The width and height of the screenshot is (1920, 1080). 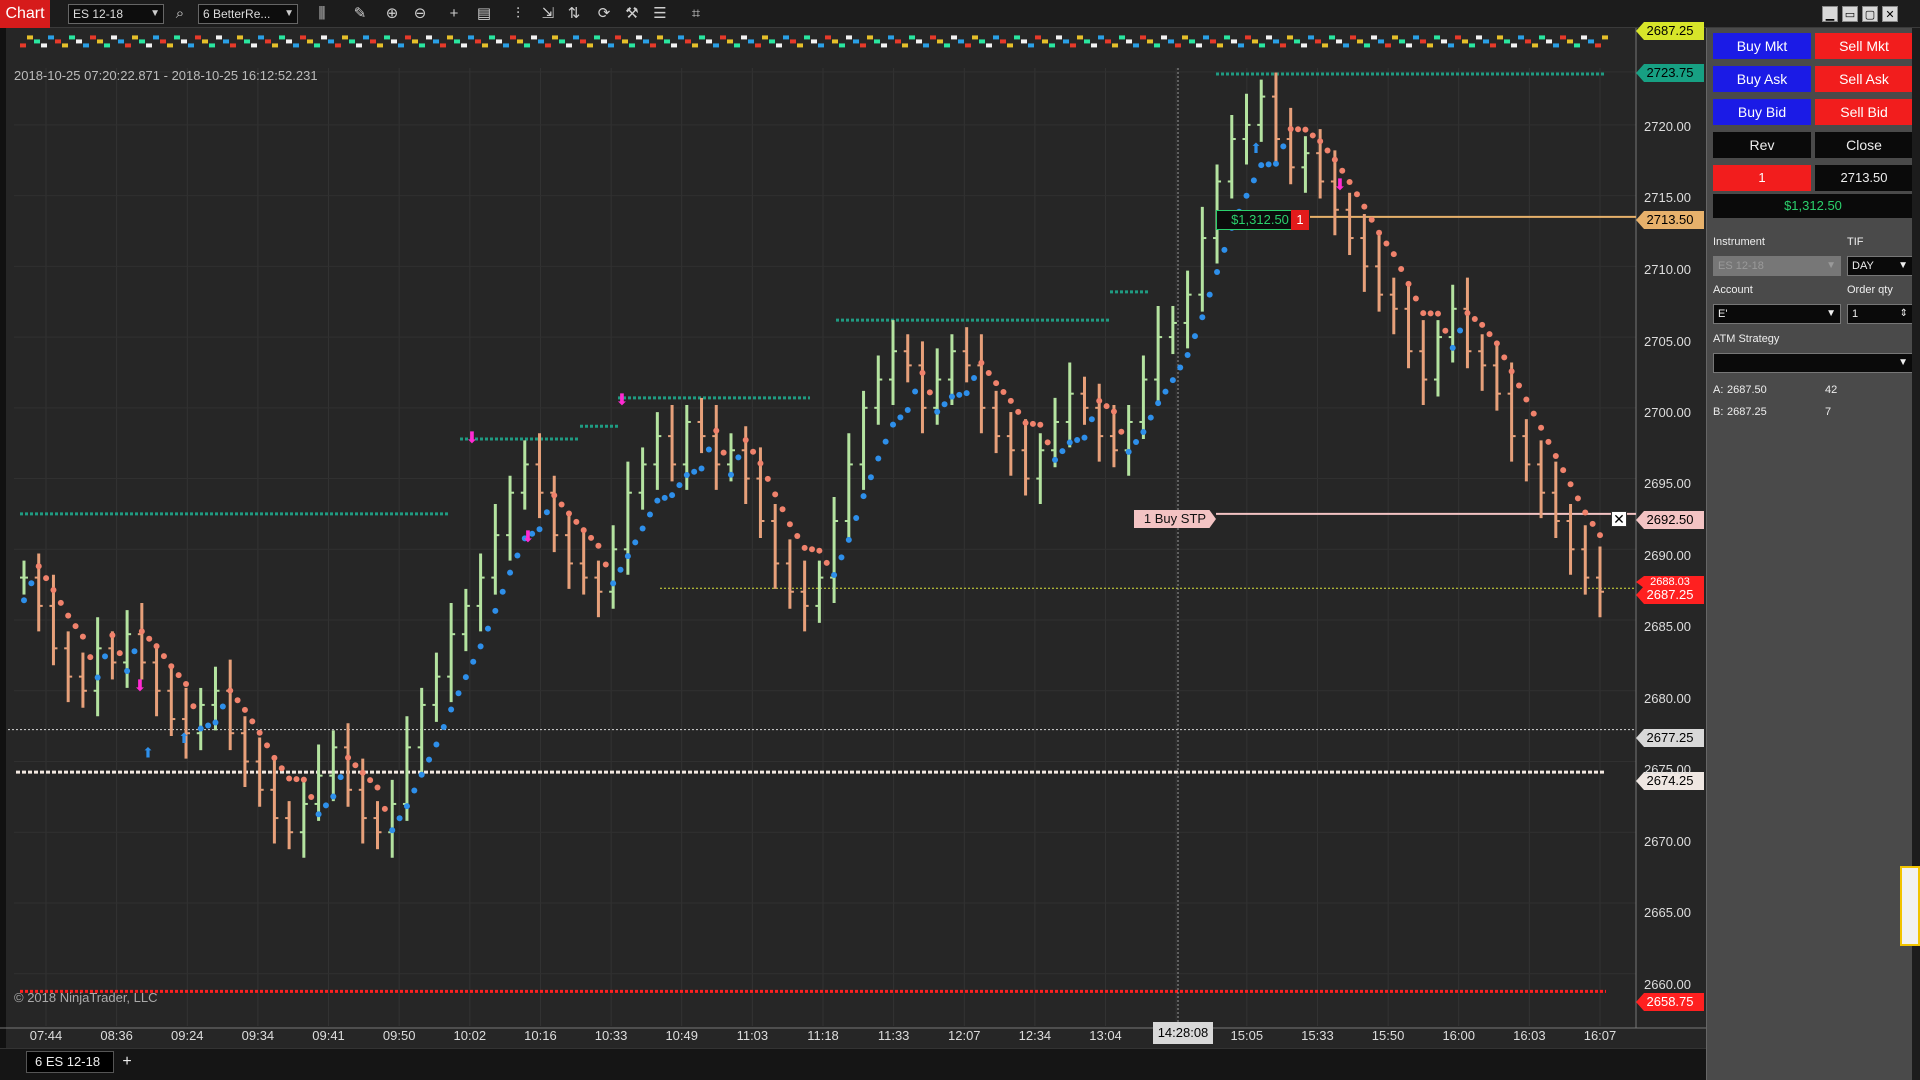 What do you see at coordinates (621, 399) in the screenshot?
I see `sell-signal-arrow: ⬇` at bounding box center [621, 399].